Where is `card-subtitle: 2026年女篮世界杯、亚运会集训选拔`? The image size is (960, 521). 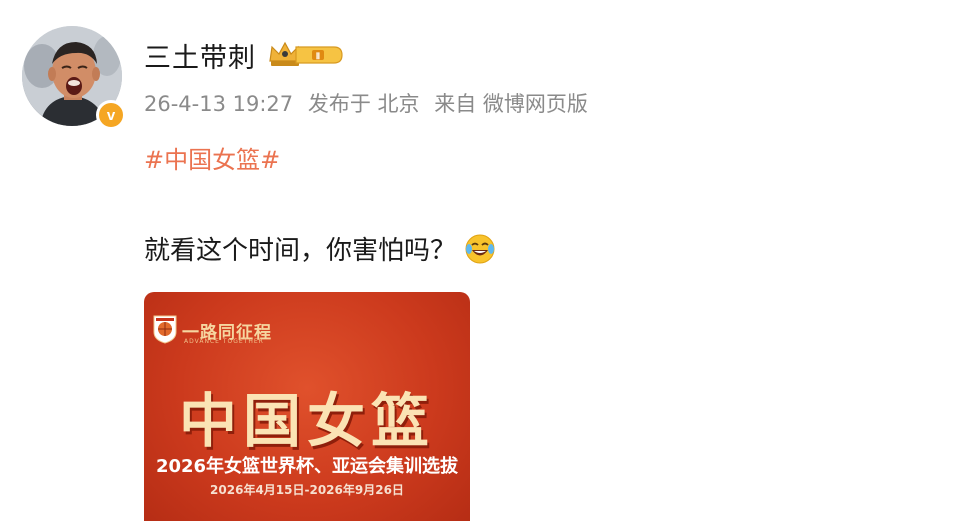 card-subtitle: 2026年女篮世界杯、亚运会集训选拔 is located at coordinates (307, 466).